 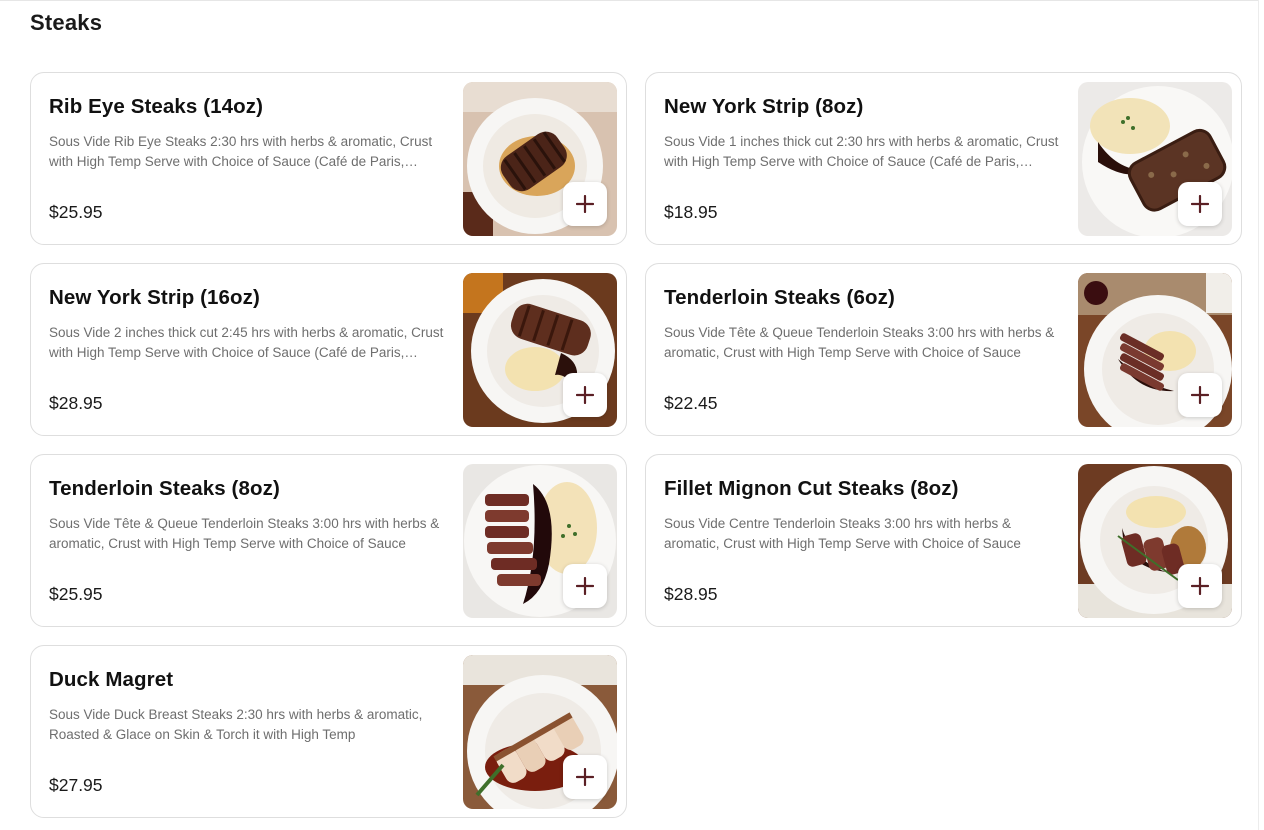 I want to click on item-price: $27.95, so click(x=76, y=785).